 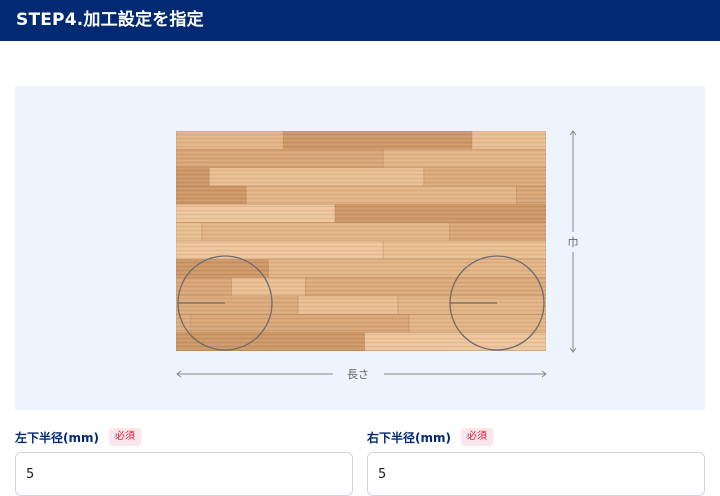 I want to click on right-radius-label: 右下半径(mm), so click(x=409, y=437).